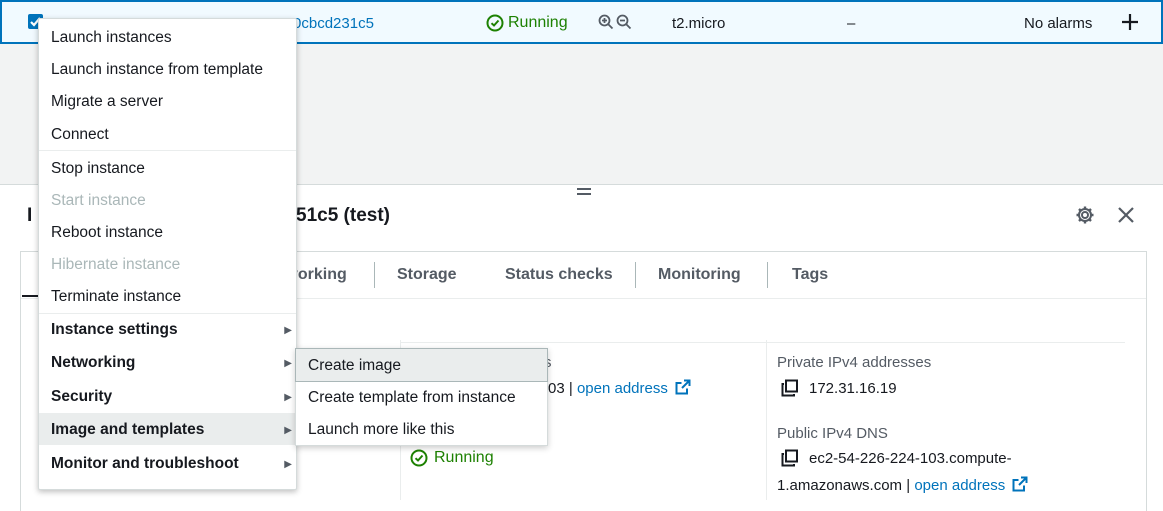 The width and height of the screenshot is (1163, 511). What do you see at coordinates (111, 38) in the screenshot?
I see `menu-item-launch-instances: Launch instances` at bounding box center [111, 38].